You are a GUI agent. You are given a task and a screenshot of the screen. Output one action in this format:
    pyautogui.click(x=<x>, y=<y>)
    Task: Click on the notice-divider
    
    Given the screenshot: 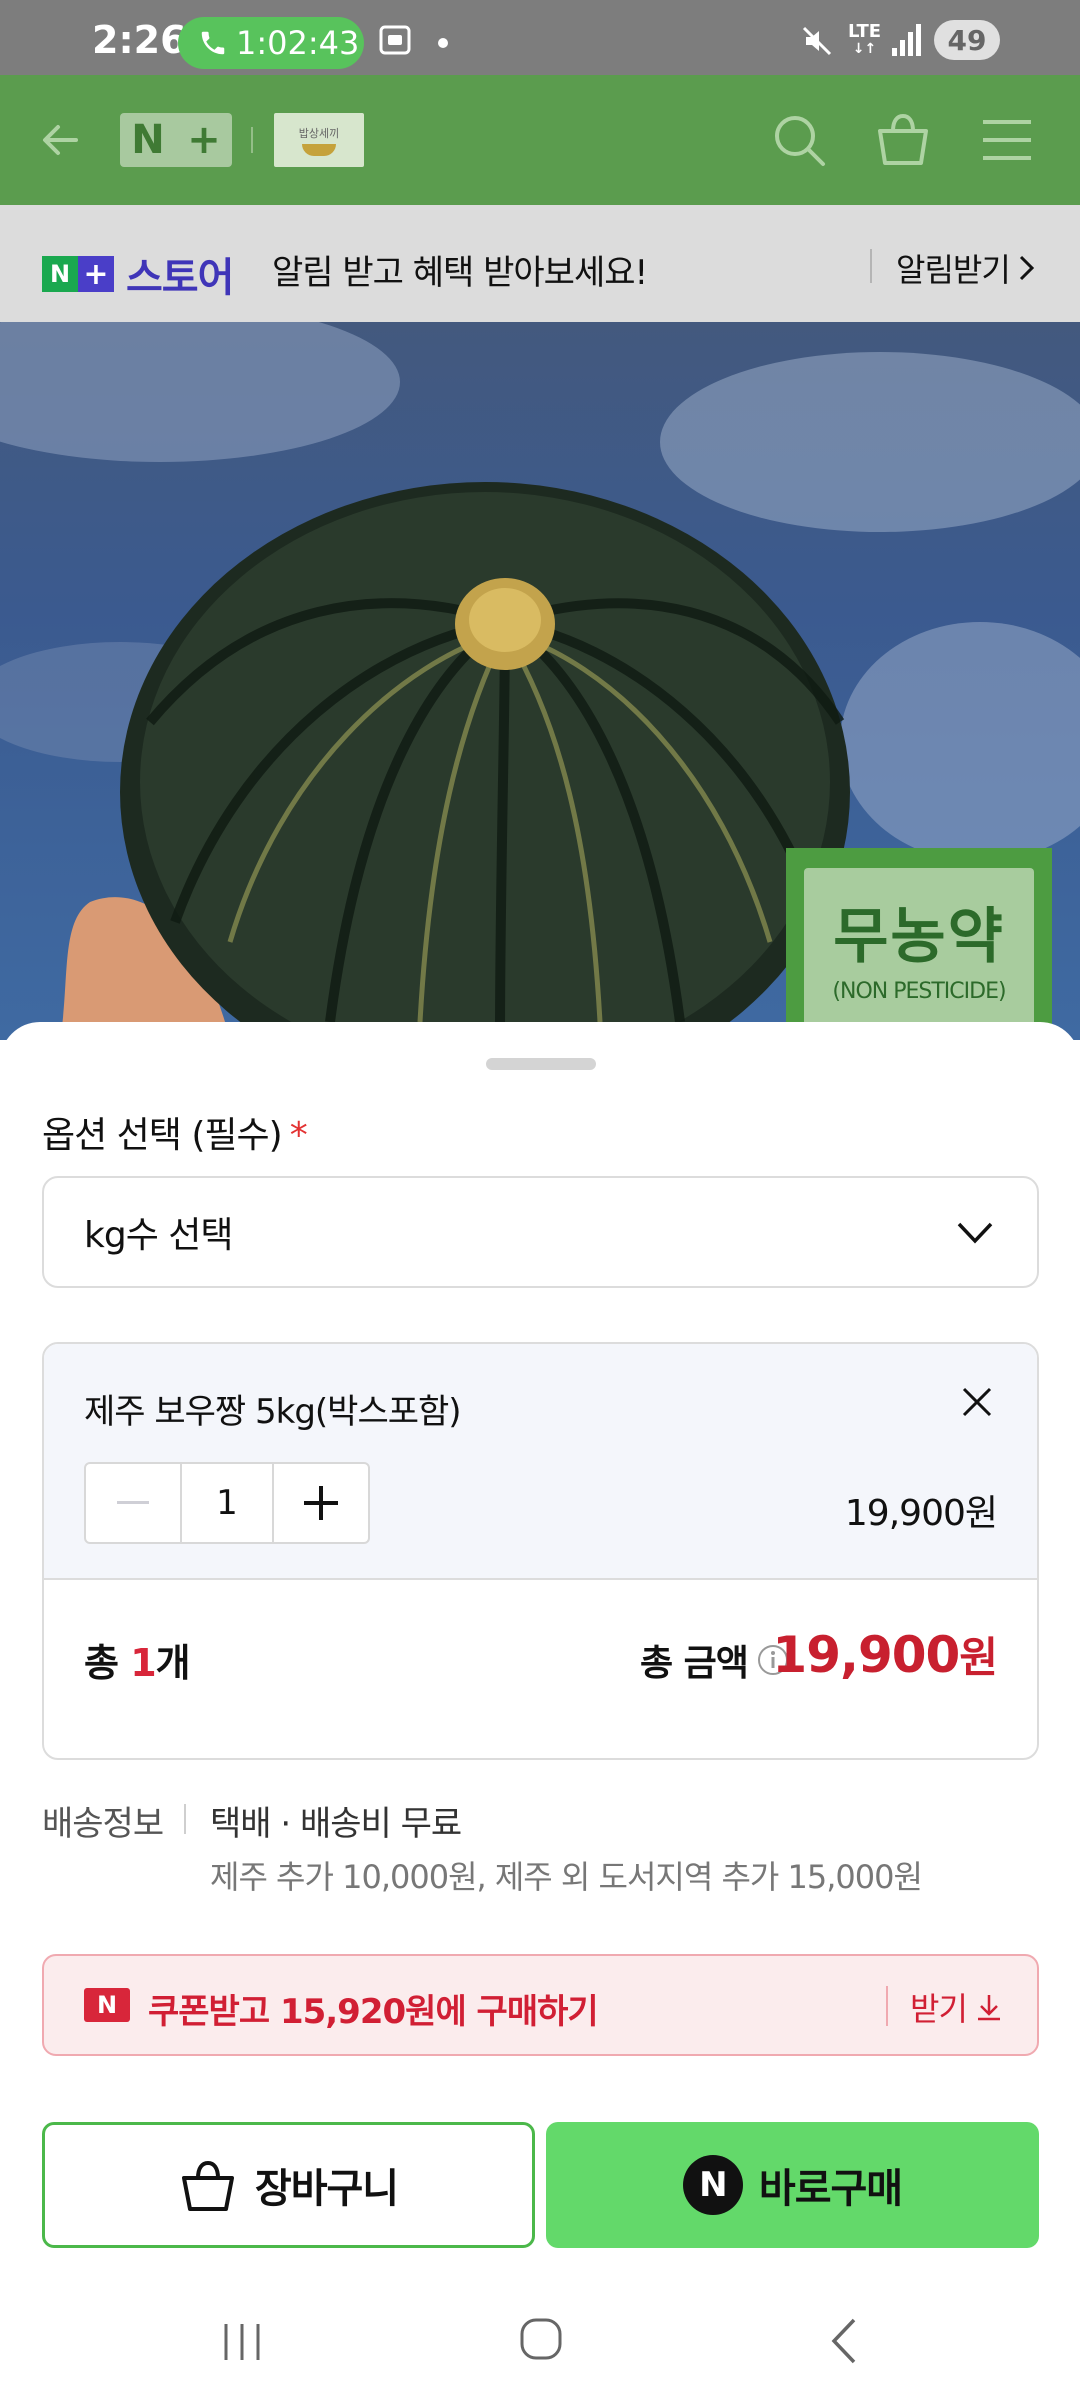 What is the action you would take?
    pyautogui.click(x=871, y=266)
    